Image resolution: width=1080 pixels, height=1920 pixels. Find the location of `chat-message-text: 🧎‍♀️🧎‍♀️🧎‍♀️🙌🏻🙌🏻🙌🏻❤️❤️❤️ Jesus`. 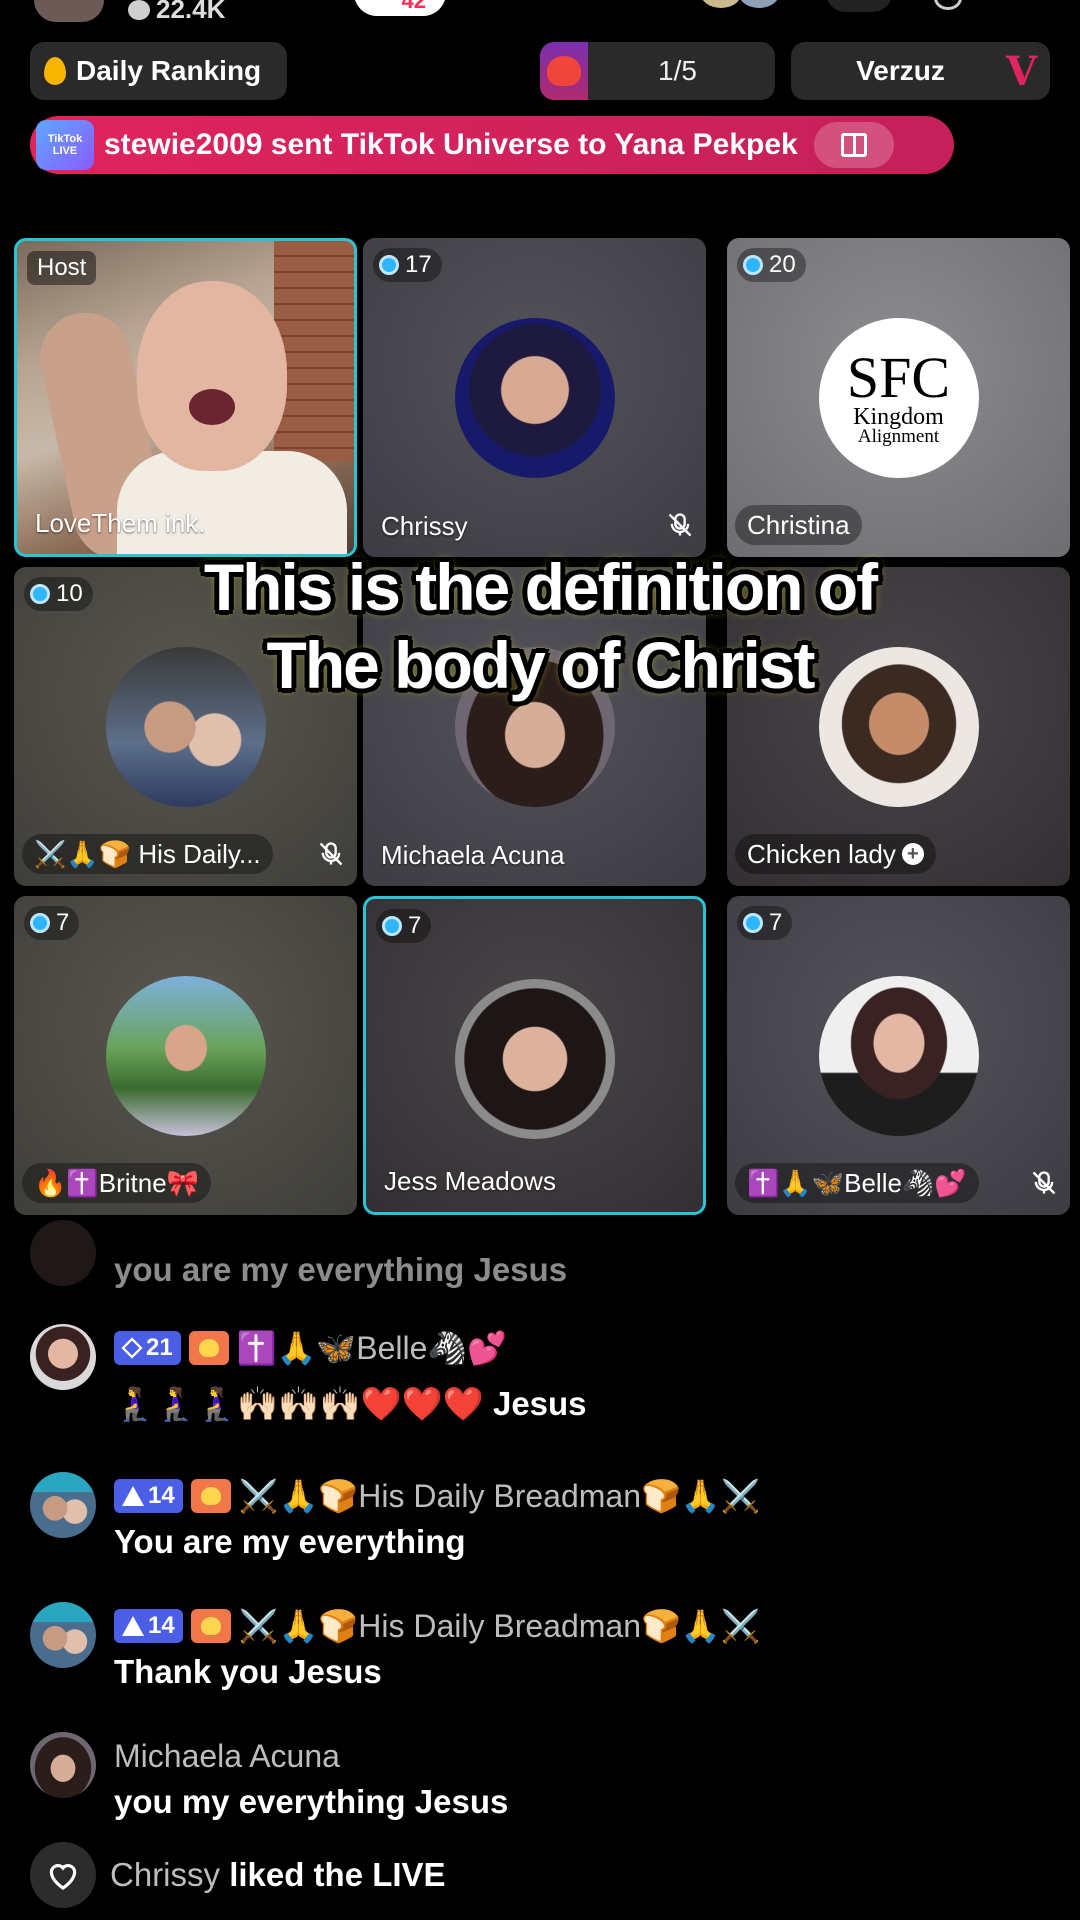

chat-message-text: 🧎‍♀️🧎‍♀️🧎‍♀️🙌🏻🙌🏻🙌🏻❤️❤️❤️ Jesus is located at coordinates (350, 1403).